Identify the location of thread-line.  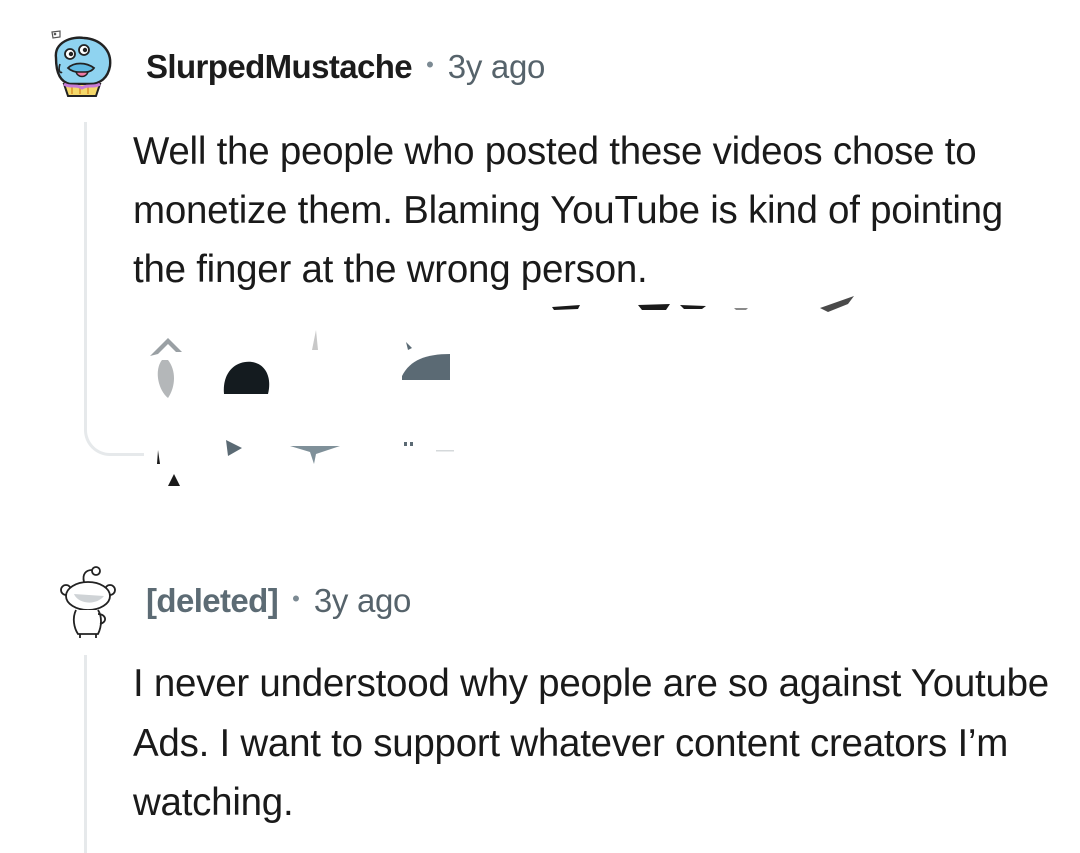
(85, 754).